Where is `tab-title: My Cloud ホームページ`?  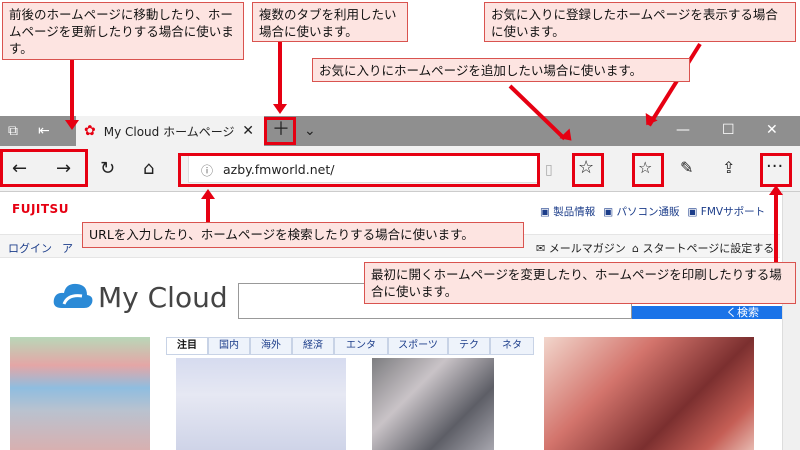
tab-title: My Cloud ホームページ is located at coordinates (169, 131).